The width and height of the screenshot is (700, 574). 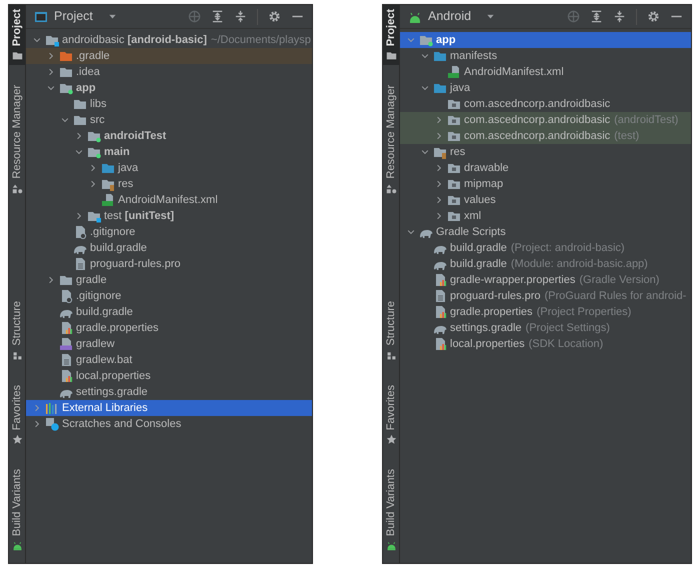 I want to click on tree-row: build.gradle (Module: android-basic.app), so click(x=545, y=264).